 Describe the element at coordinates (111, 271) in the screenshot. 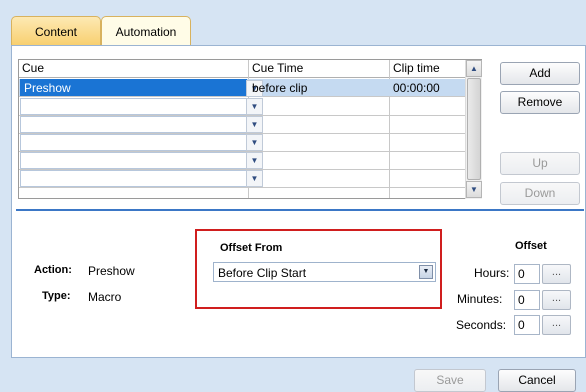

I see `action-value: Preshow` at that location.